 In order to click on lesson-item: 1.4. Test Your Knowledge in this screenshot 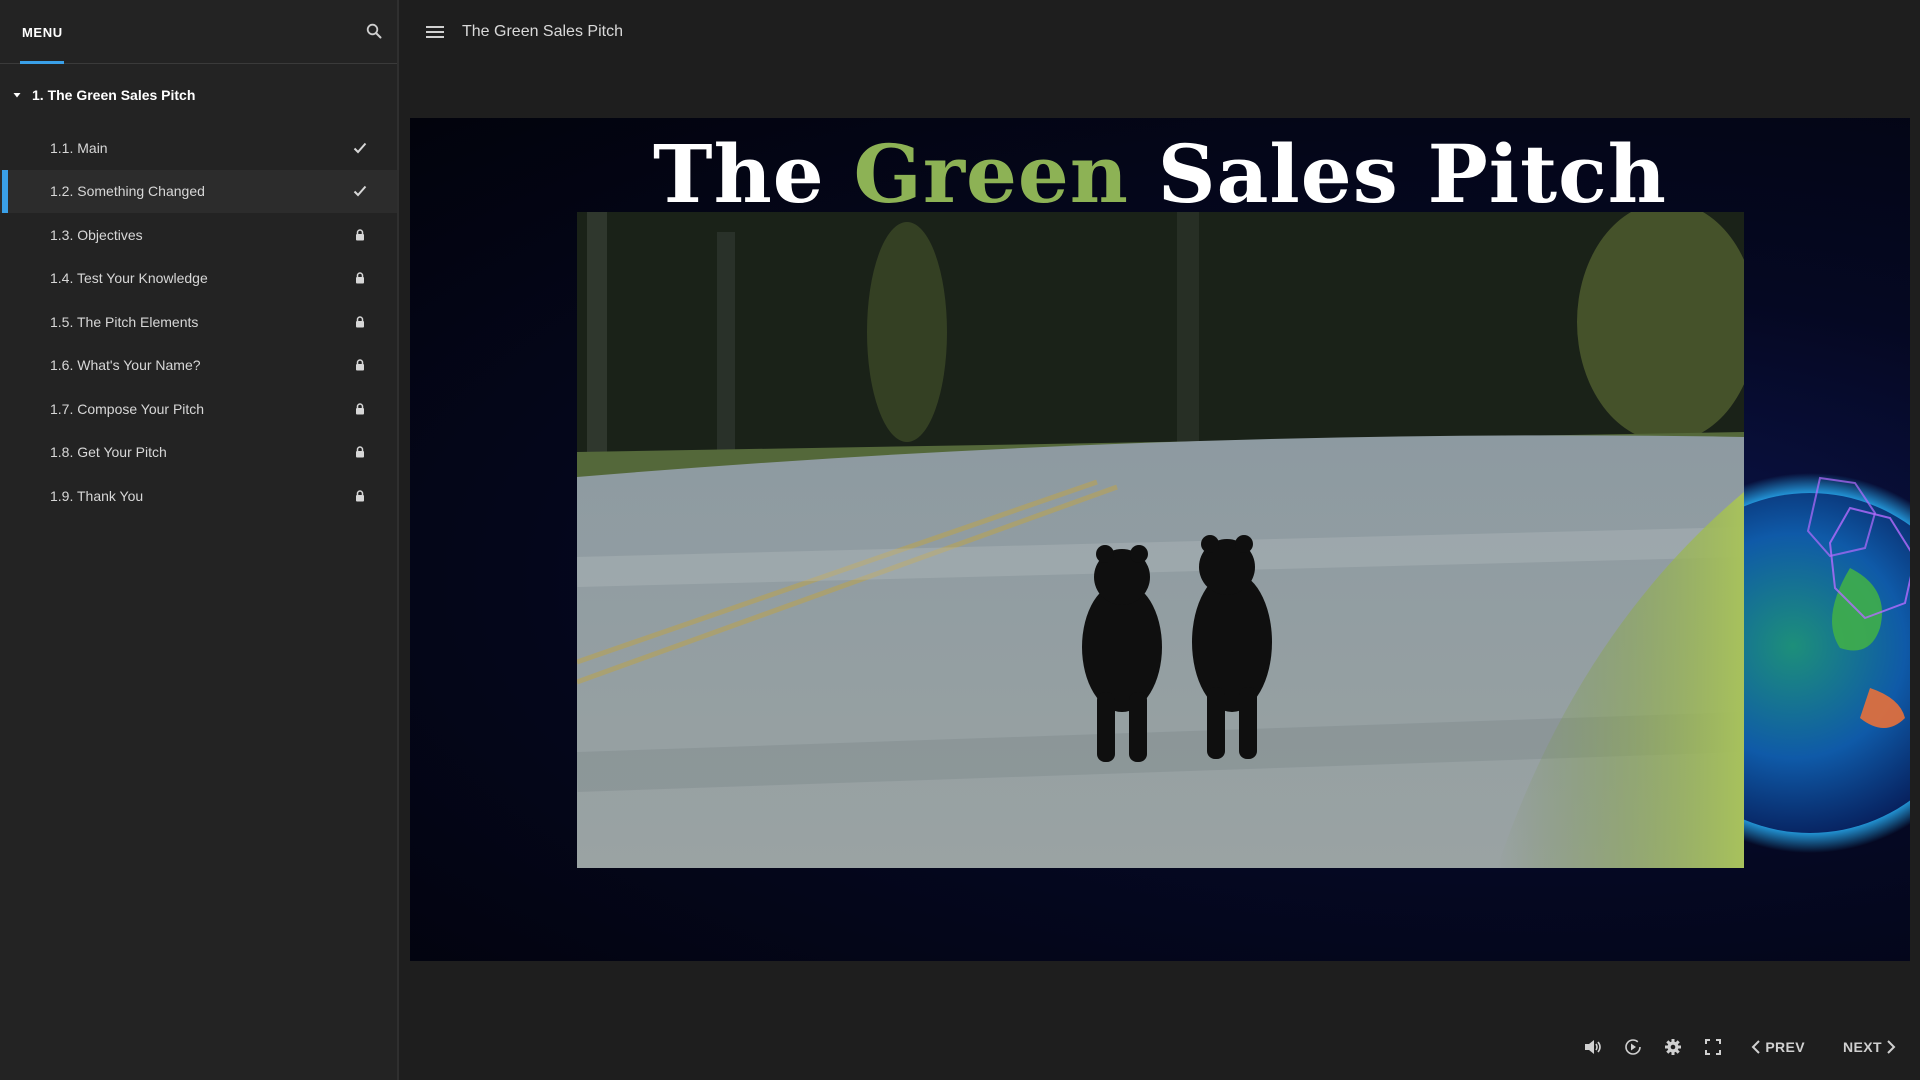, I will do `click(198, 279)`.